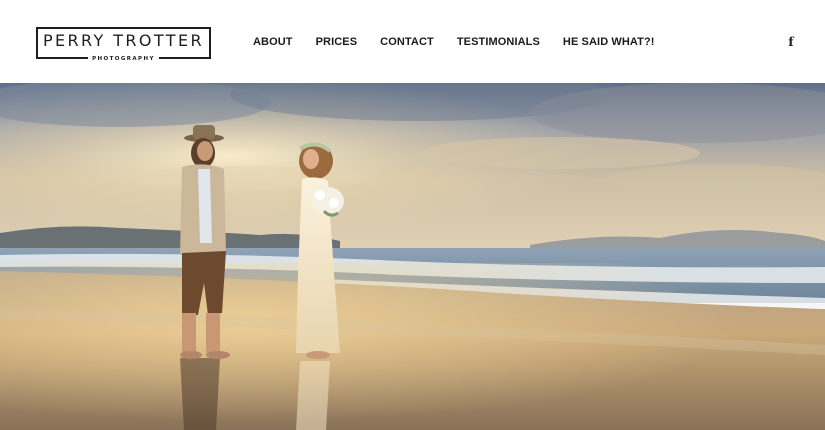 The height and width of the screenshot is (430, 825). Describe the element at coordinates (609, 42) in the screenshot. I see `nav-item-he-said-what: HE SAID WHAT?!` at that location.